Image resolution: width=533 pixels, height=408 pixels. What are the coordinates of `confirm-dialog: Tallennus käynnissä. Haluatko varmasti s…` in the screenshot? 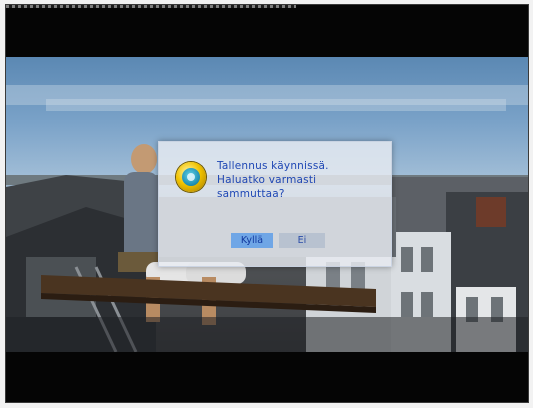 It's located at (275, 204).